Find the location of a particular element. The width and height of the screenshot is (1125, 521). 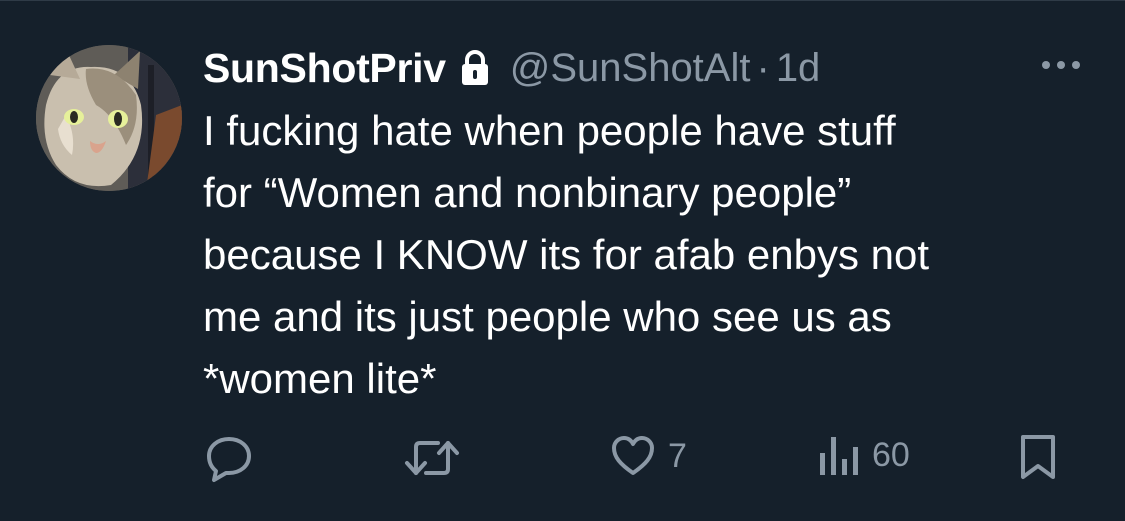

reply-icon is located at coordinates (229, 459).